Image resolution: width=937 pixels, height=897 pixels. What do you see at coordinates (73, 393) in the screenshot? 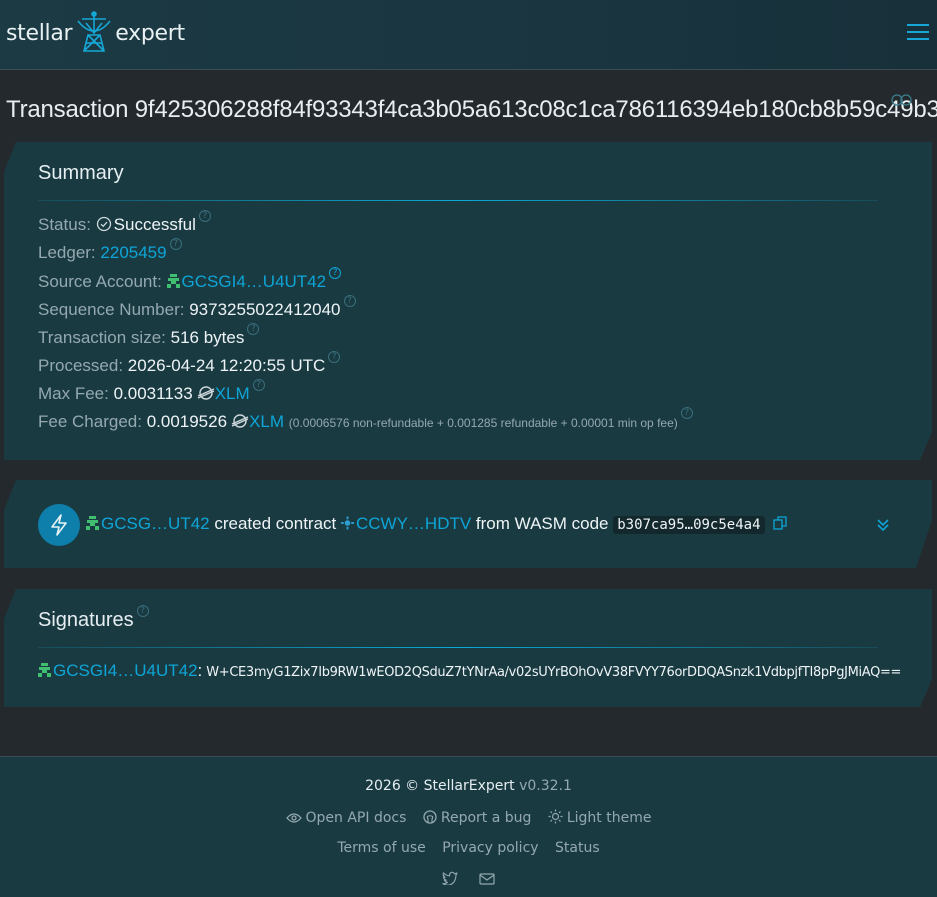
I see `max-fee-label: Max Fee:` at bounding box center [73, 393].